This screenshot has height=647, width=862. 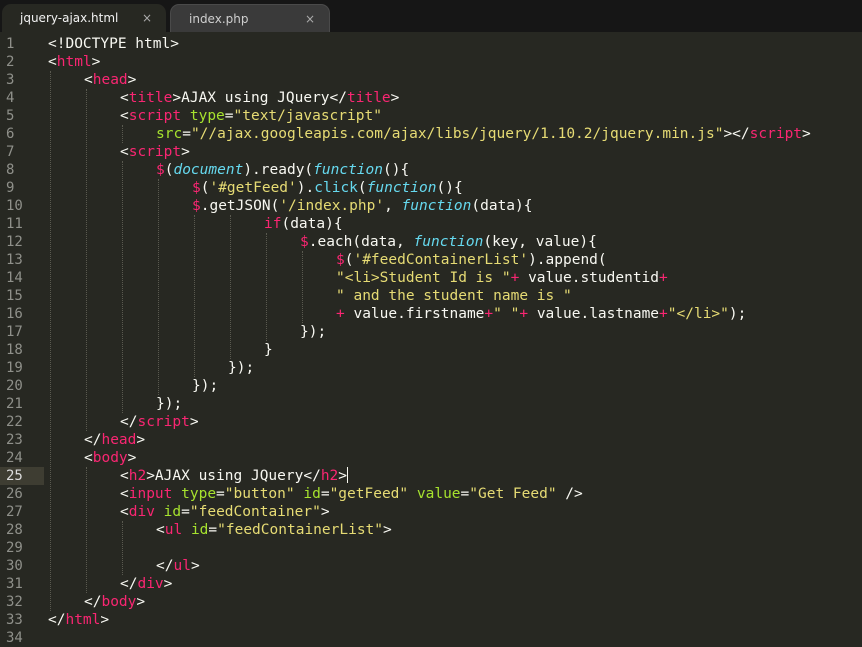 I want to click on text-cursor, so click(x=348, y=475).